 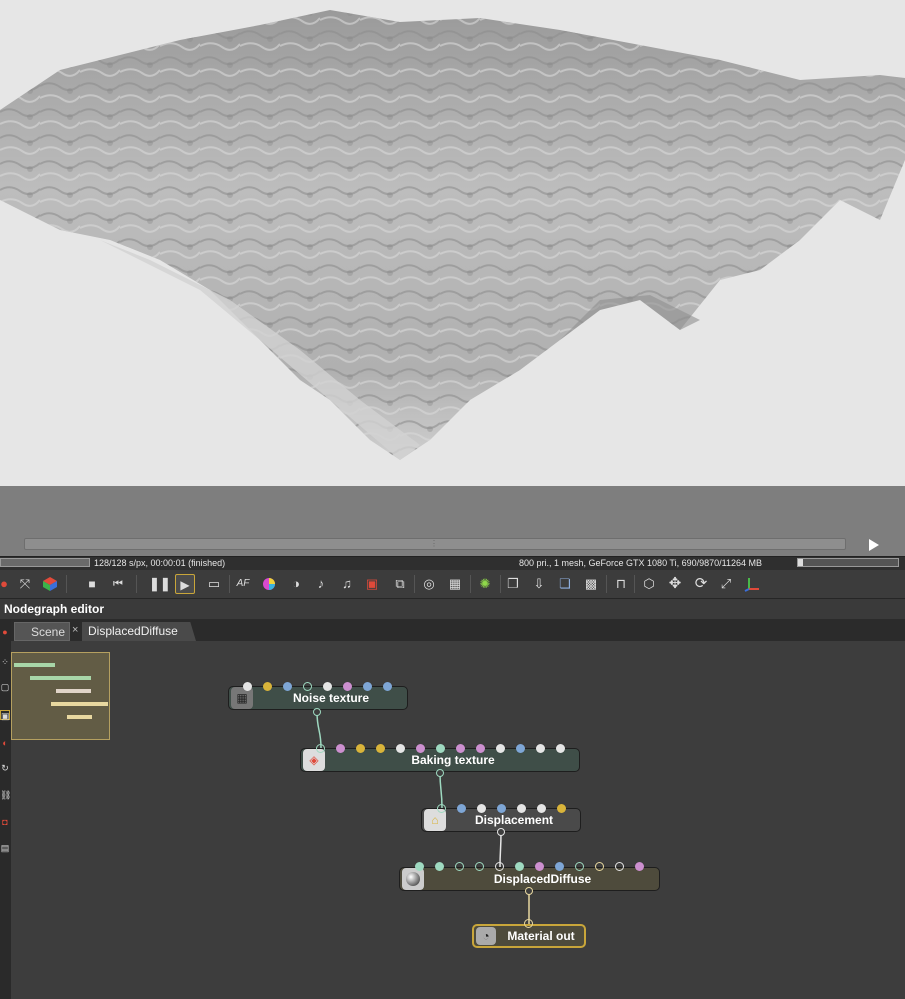 What do you see at coordinates (50, 584) in the screenshot?
I see `render-cube-icon` at bounding box center [50, 584].